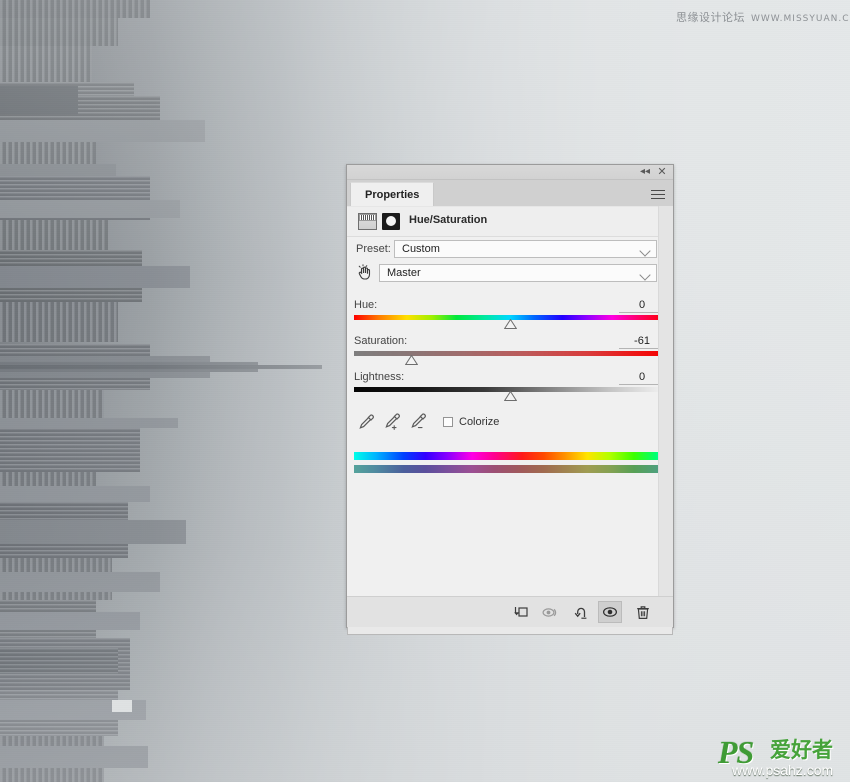 This screenshot has width=850, height=782. Describe the element at coordinates (366, 305) in the screenshot. I see `hue-label: Hue:` at that location.